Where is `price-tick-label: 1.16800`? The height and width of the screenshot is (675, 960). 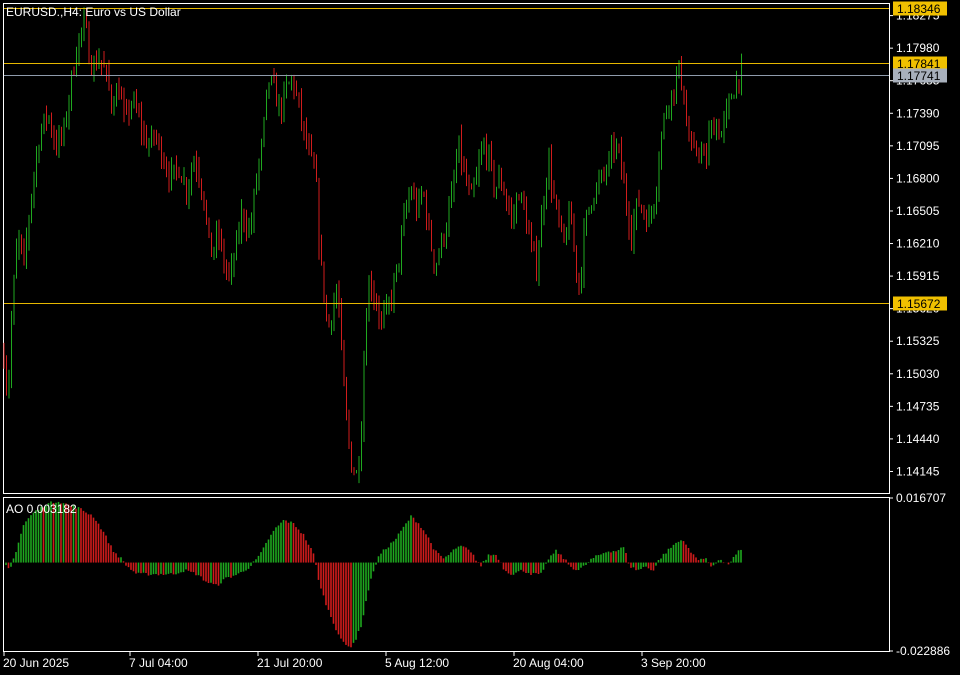 price-tick-label: 1.16800 is located at coordinates (918, 178).